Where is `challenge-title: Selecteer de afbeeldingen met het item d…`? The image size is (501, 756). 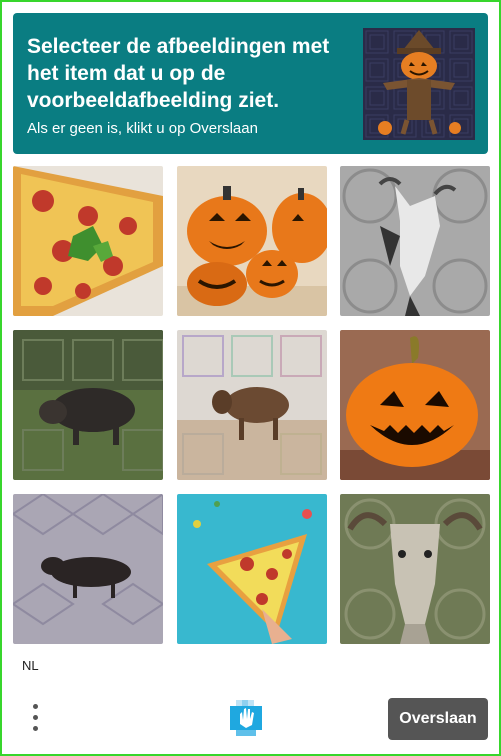 challenge-title: Selecteer de afbeeldingen met het item d… is located at coordinates (178, 73).